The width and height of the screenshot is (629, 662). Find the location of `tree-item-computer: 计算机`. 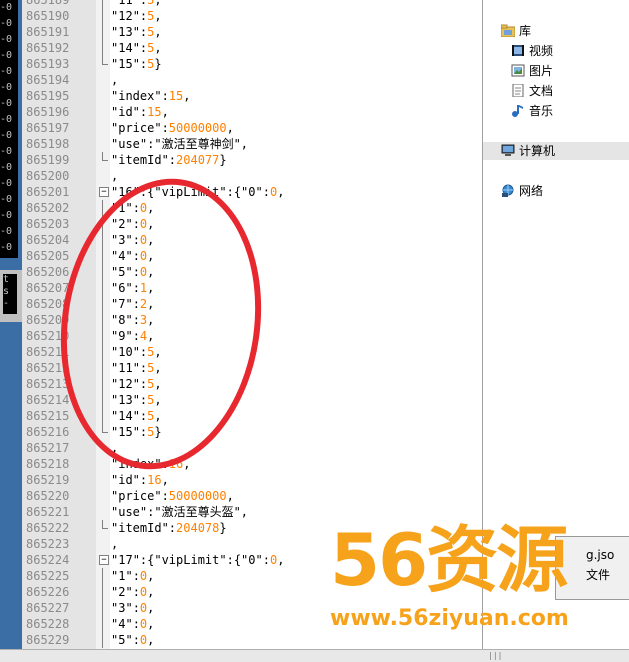

tree-item-computer: 计算机 is located at coordinates (556, 151).